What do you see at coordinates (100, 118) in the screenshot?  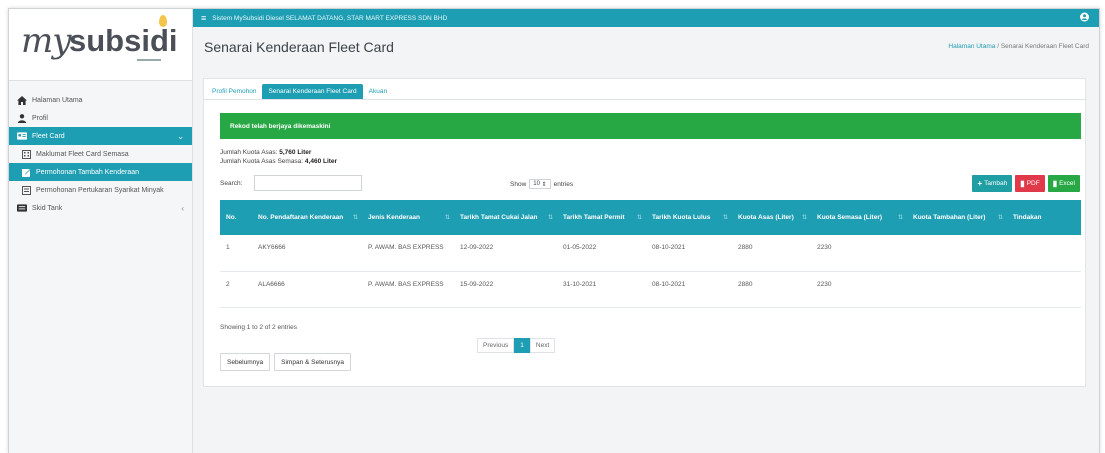 I see `sidebar-item-profil: Profil` at bounding box center [100, 118].